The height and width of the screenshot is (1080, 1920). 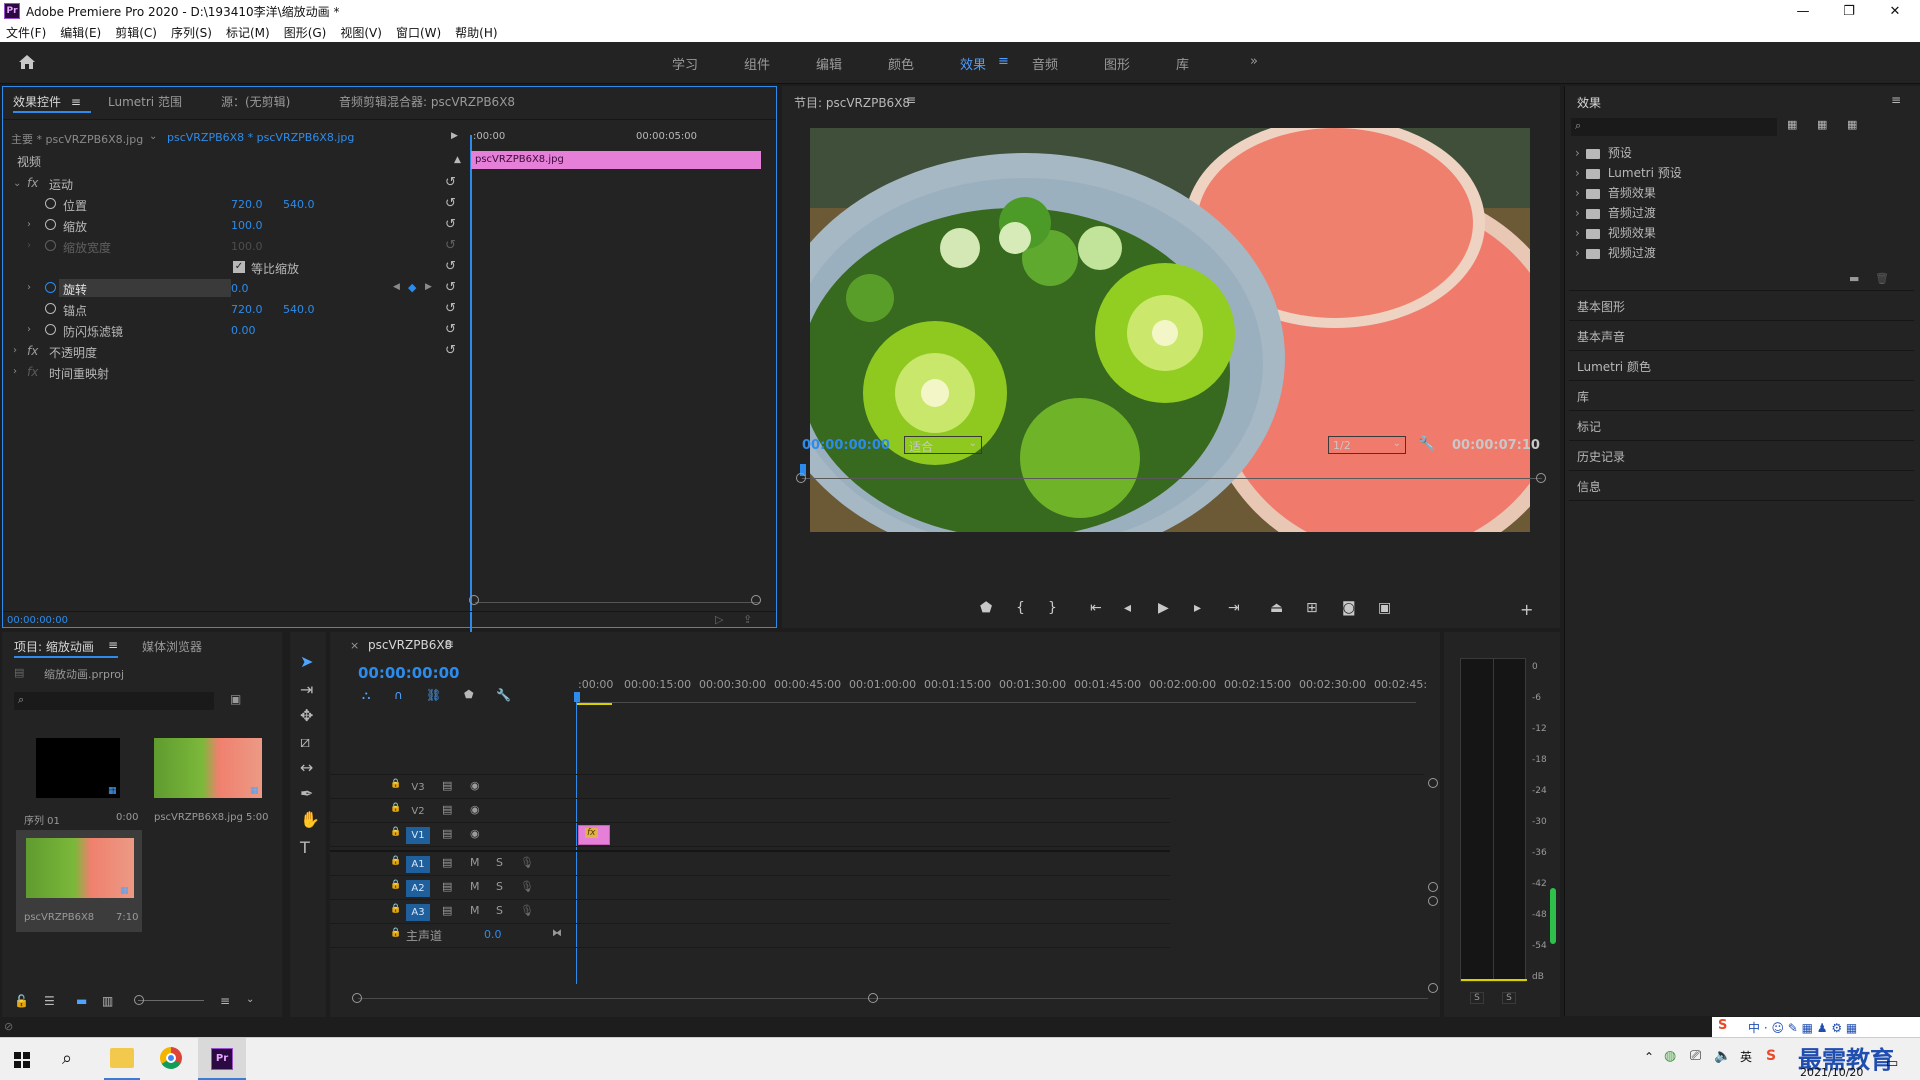 What do you see at coordinates (418, 32) in the screenshot?
I see `menu-window: 窗口(W)` at bounding box center [418, 32].